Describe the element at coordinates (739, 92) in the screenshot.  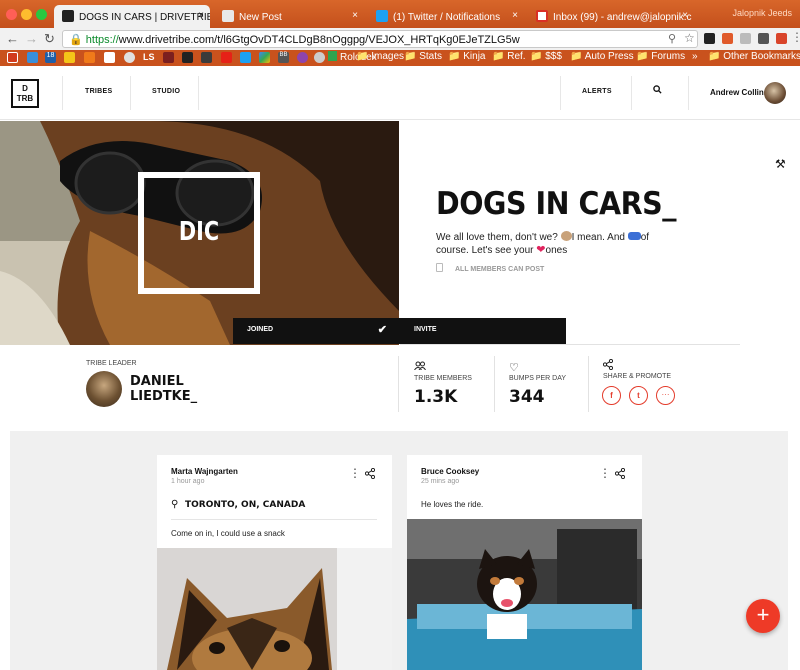
I see `user-name: Andrew Collins` at that location.